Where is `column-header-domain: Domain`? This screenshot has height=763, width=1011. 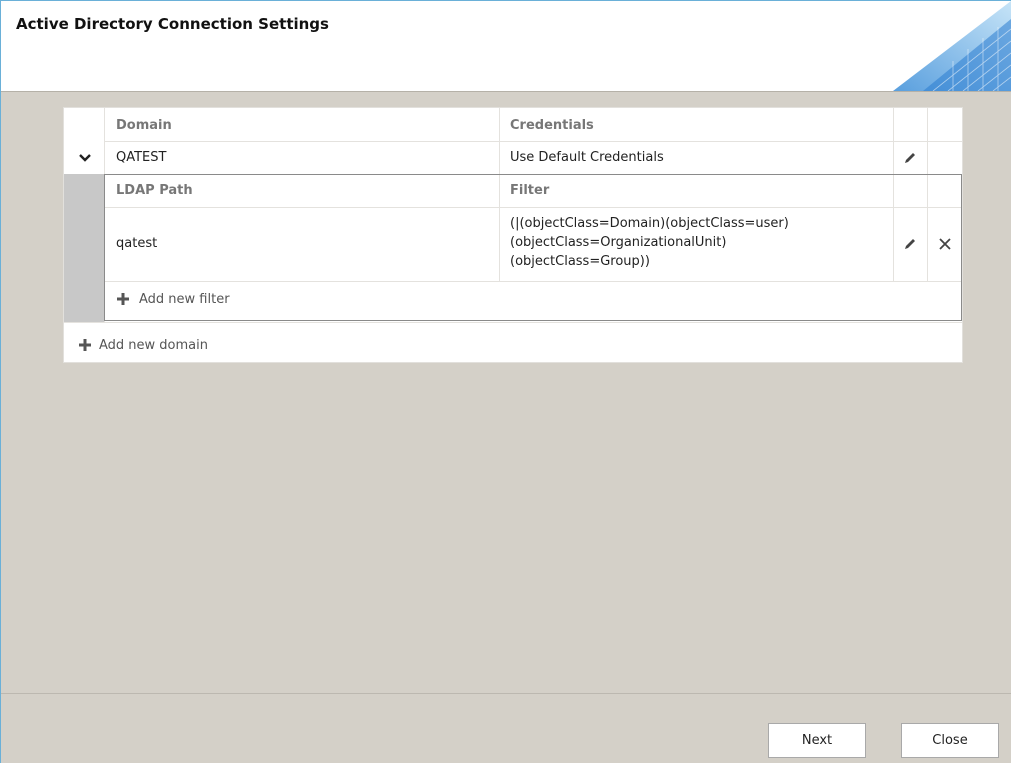 column-header-domain: Domain is located at coordinates (144, 125).